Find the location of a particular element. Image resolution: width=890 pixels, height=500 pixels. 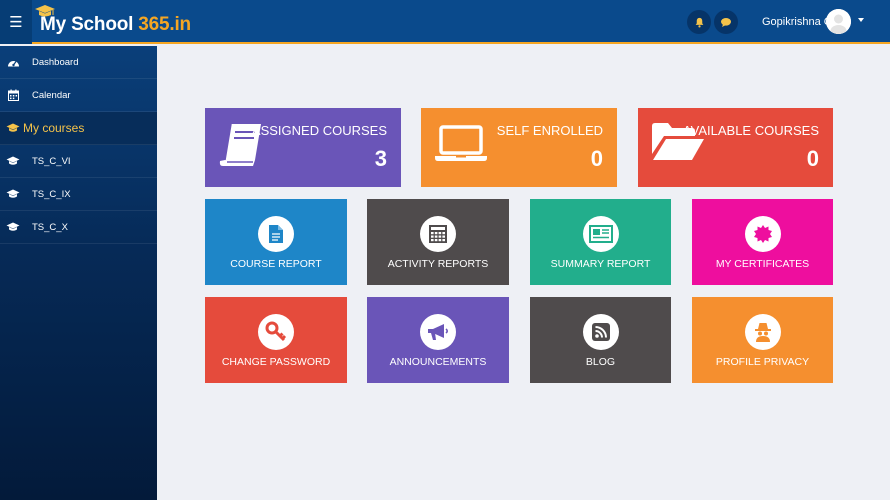

tile-summary-report: SUMMARY REPORT is located at coordinates (600, 242).